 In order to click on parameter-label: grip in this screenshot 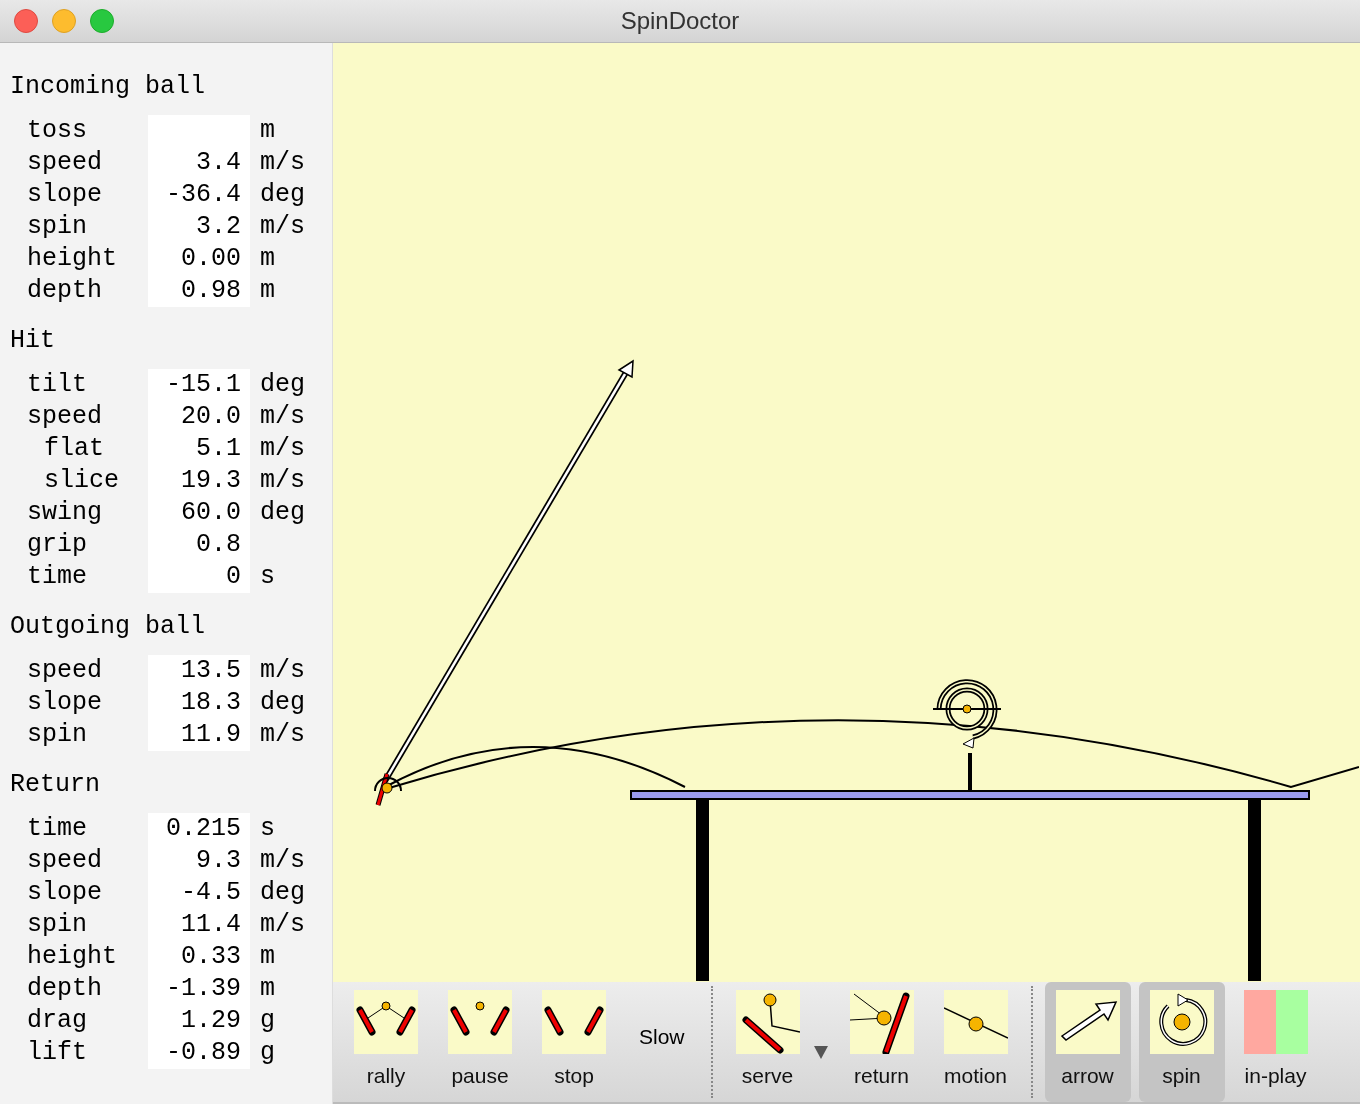, I will do `click(57, 545)`.